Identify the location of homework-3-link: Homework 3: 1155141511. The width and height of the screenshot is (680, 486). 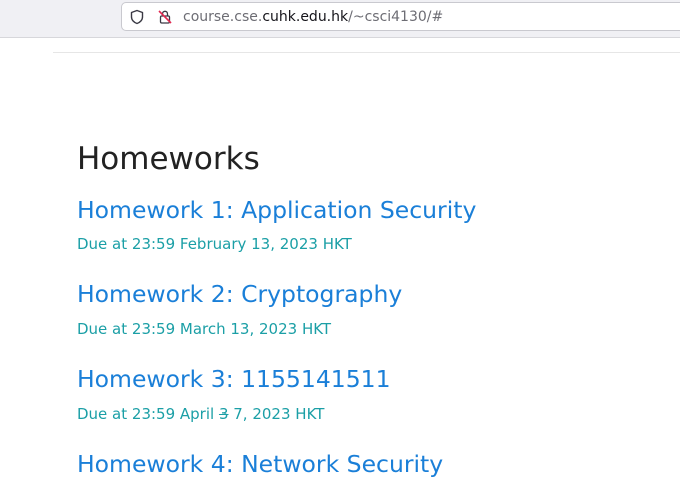
(234, 379).